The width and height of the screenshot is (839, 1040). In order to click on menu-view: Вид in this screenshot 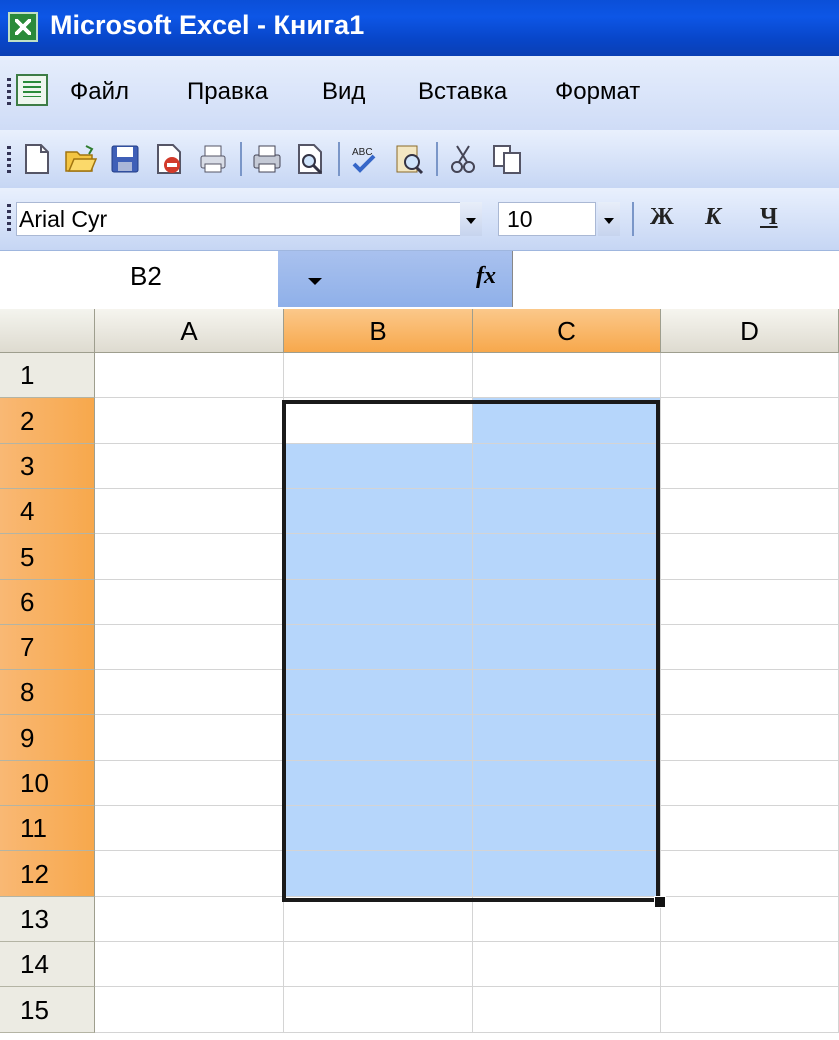, I will do `click(343, 92)`.